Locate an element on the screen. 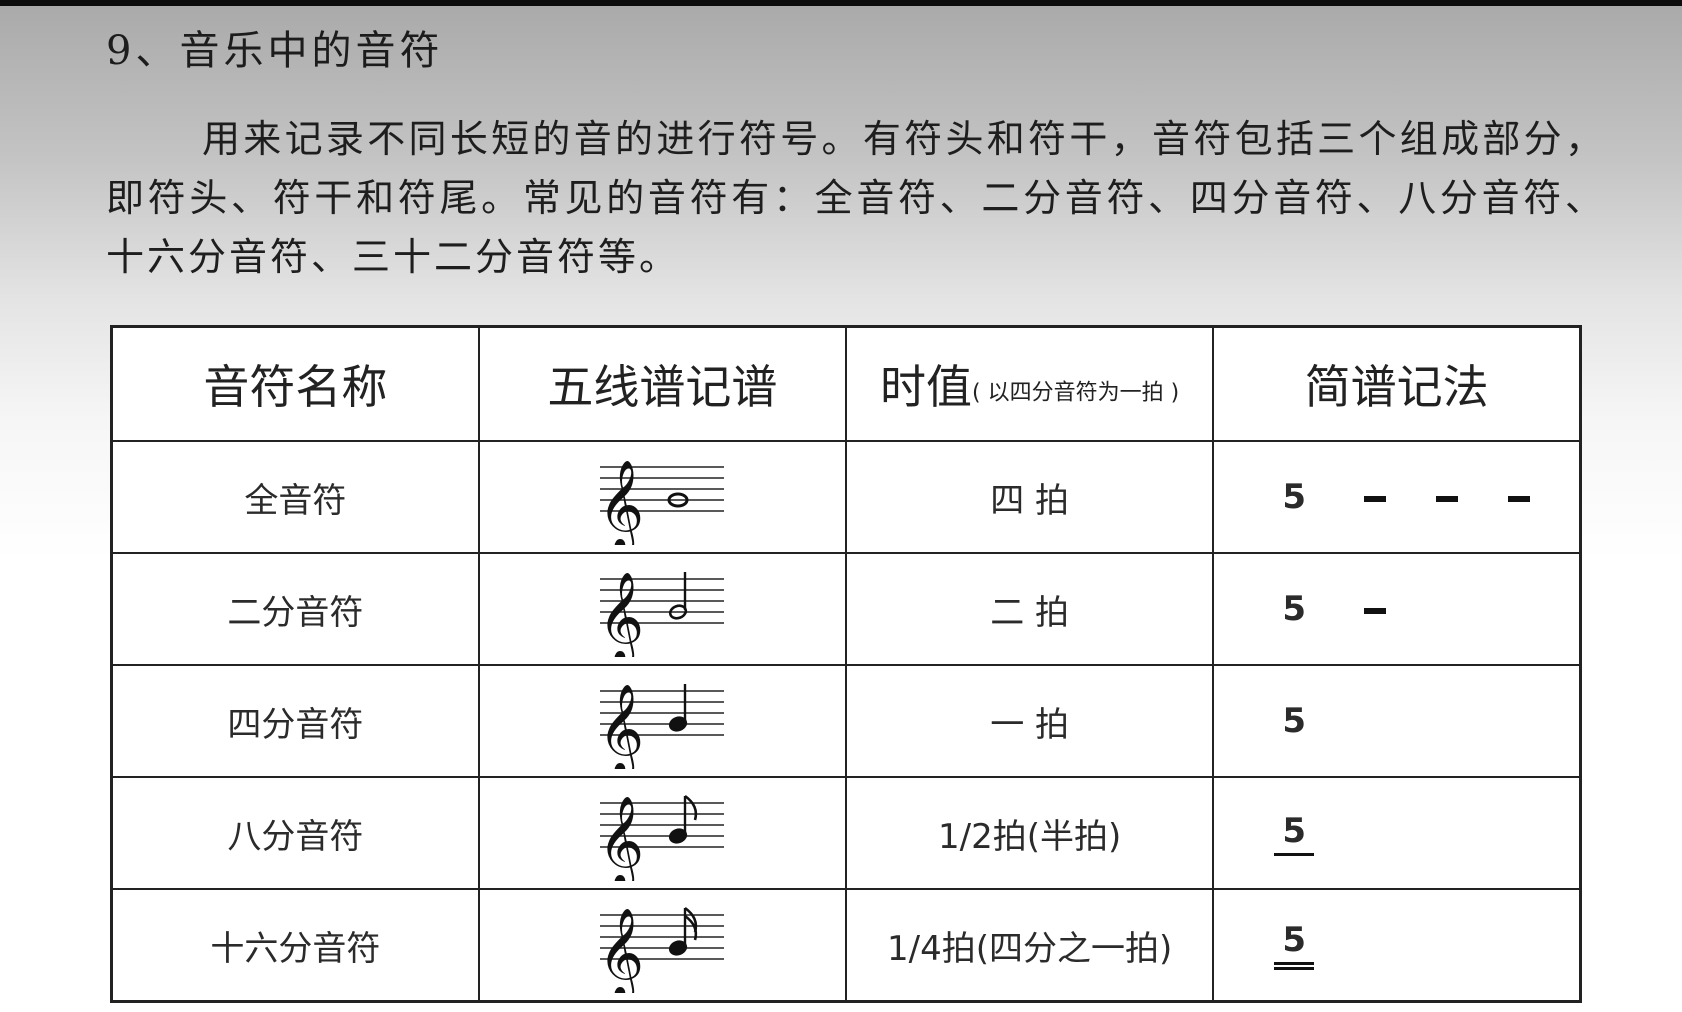 Image resolution: width=1682 pixels, height=1012 pixels. header-staff-notation: 五线谱记谱 is located at coordinates (662, 383).